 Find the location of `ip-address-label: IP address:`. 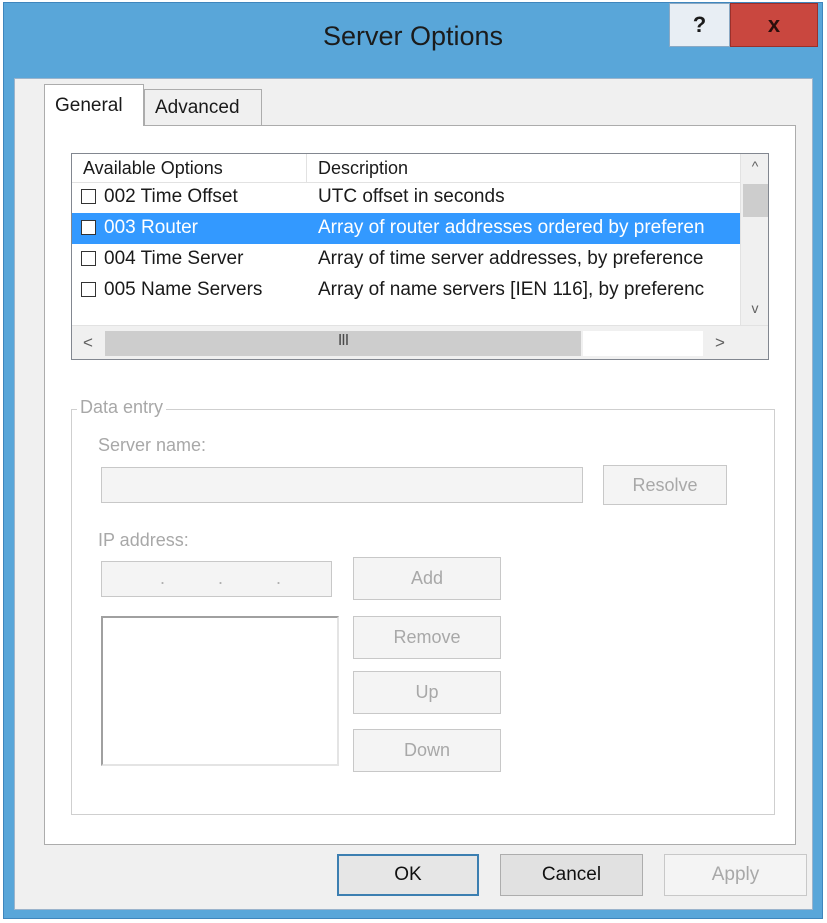

ip-address-label: IP address: is located at coordinates (143, 540).